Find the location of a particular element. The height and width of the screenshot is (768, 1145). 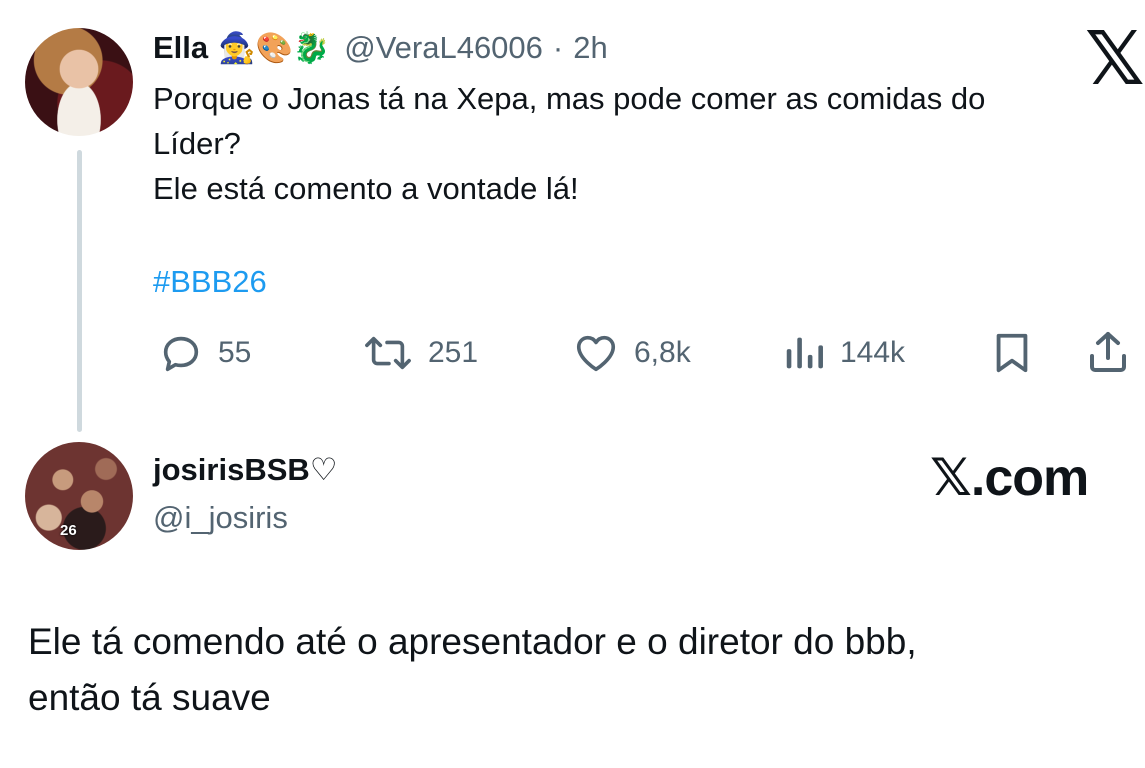

reply-button: 55 is located at coordinates (204, 353).